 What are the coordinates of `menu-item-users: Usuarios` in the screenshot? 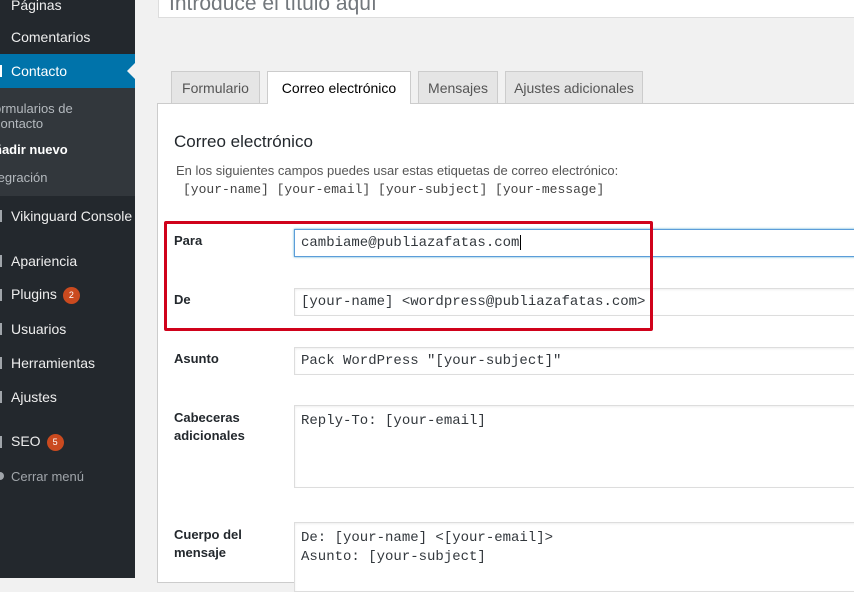 It's located at (67, 329).